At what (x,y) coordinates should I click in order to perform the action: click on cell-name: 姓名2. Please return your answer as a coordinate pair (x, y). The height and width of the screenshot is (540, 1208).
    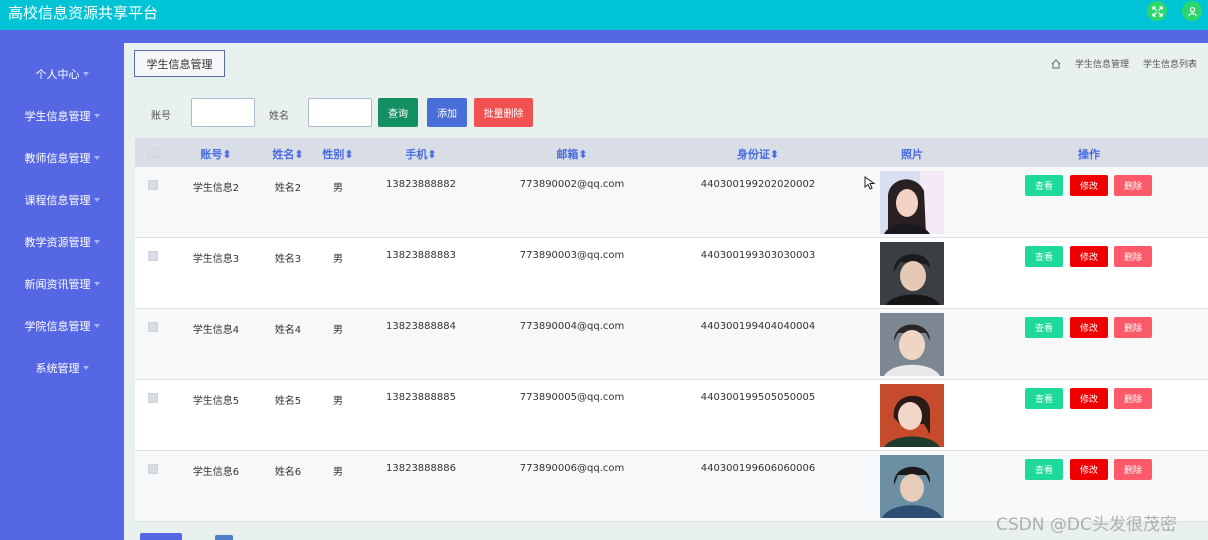
    Looking at the image, I should click on (288, 188).